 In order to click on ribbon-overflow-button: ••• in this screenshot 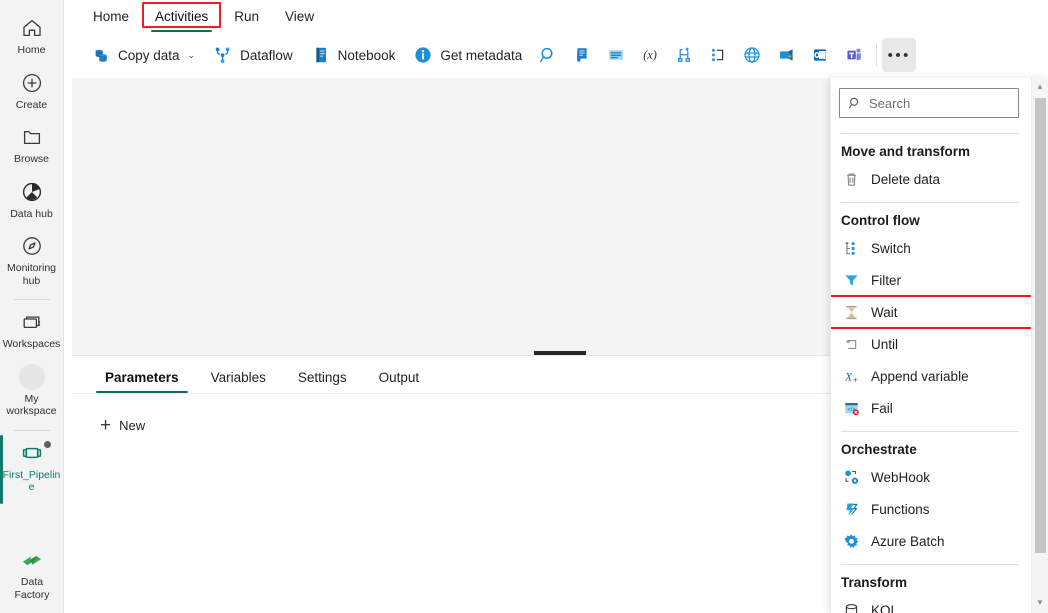, I will do `click(899, 55)`.